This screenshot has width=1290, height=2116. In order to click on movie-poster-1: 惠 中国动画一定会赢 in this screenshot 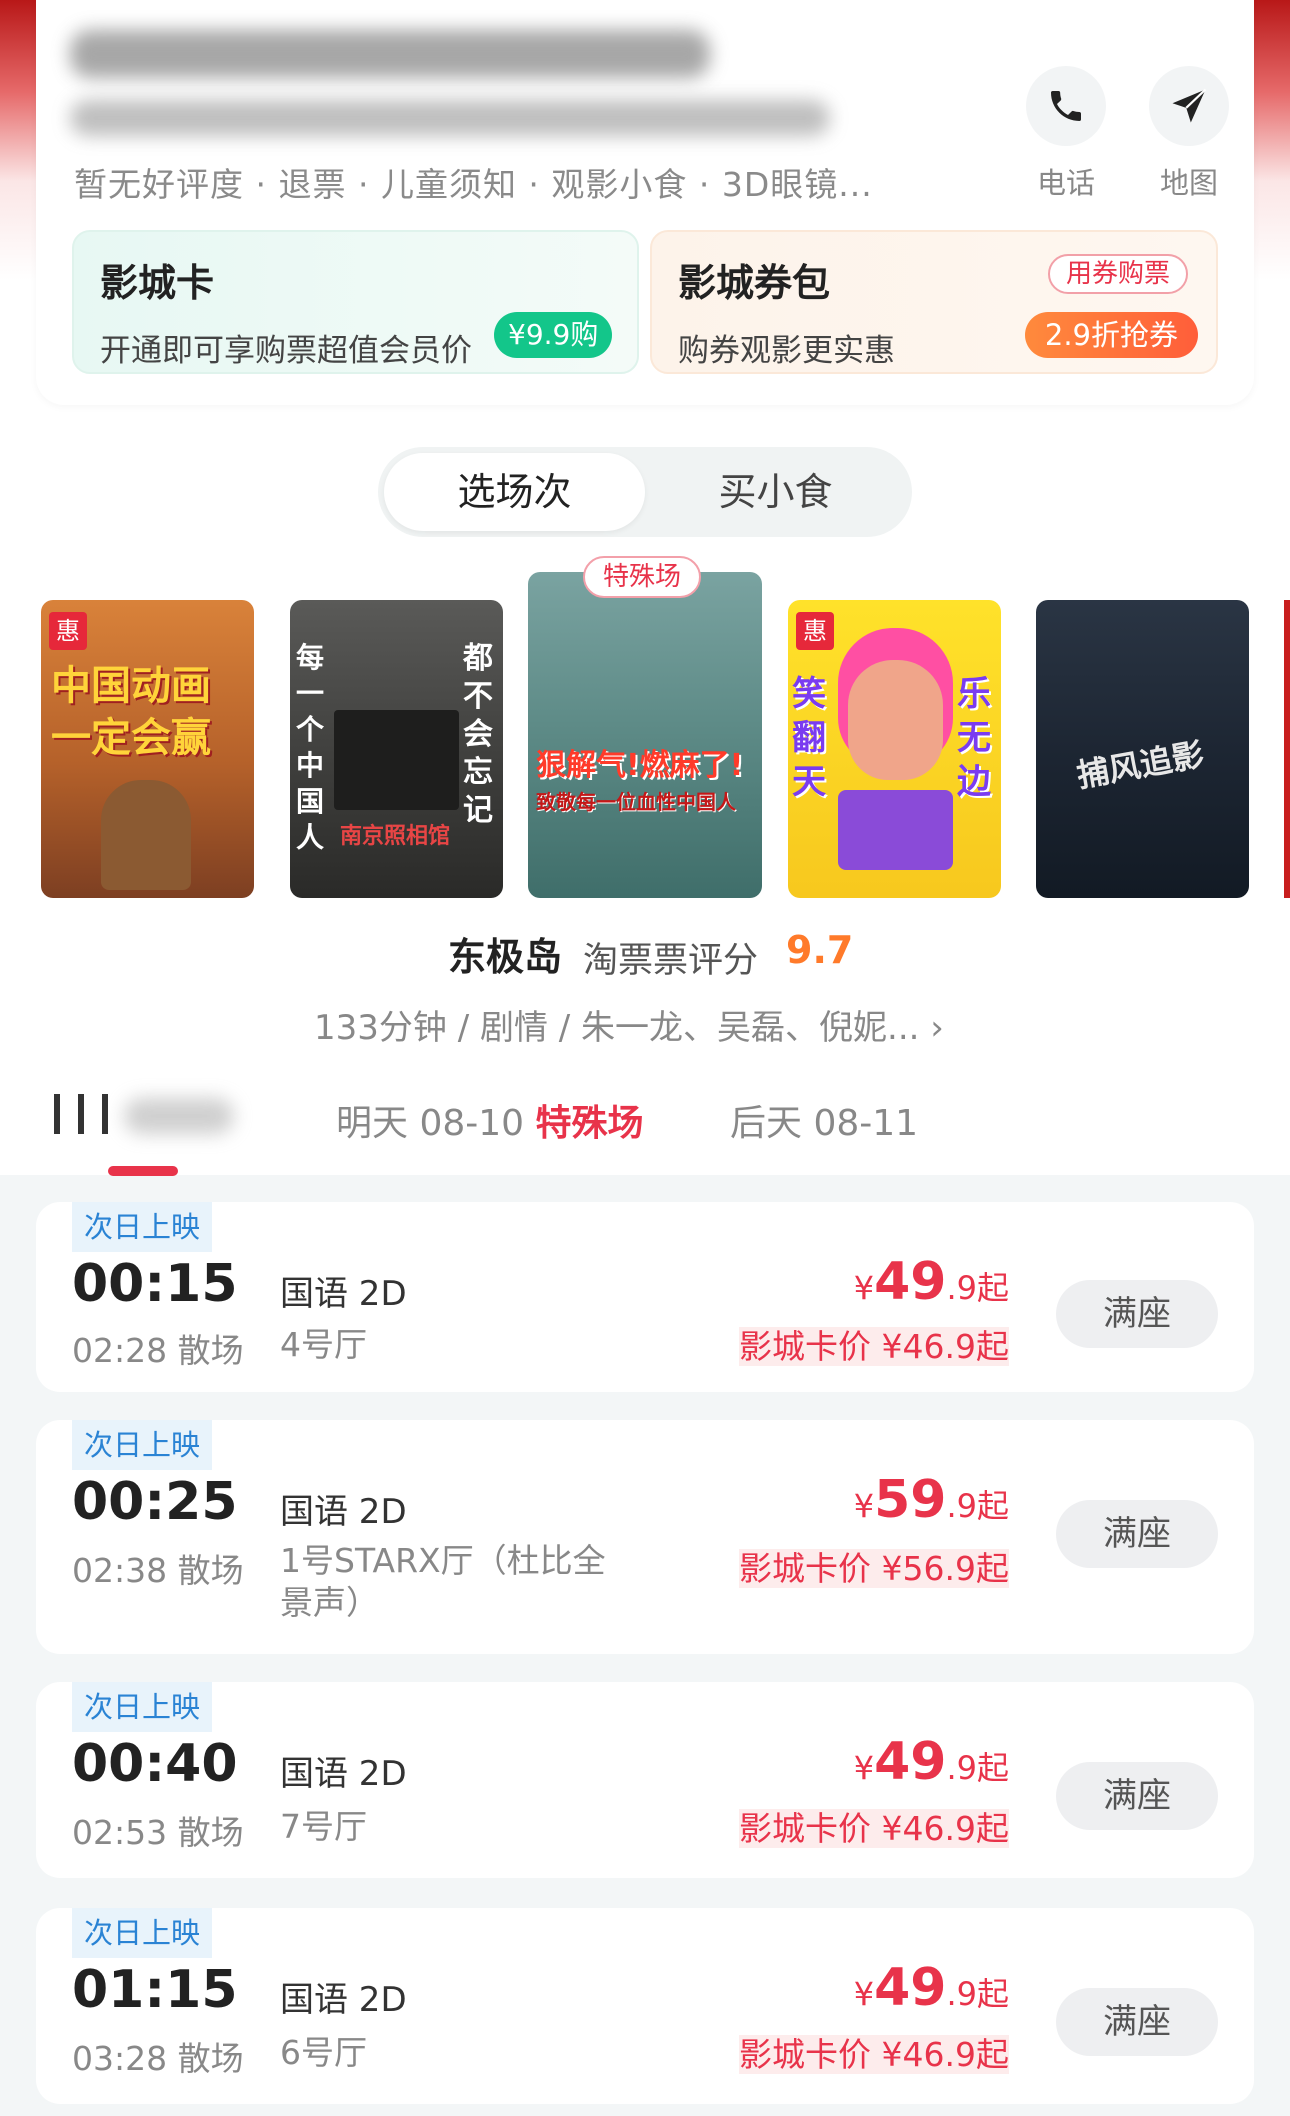, I will do `click(147, 749)`.